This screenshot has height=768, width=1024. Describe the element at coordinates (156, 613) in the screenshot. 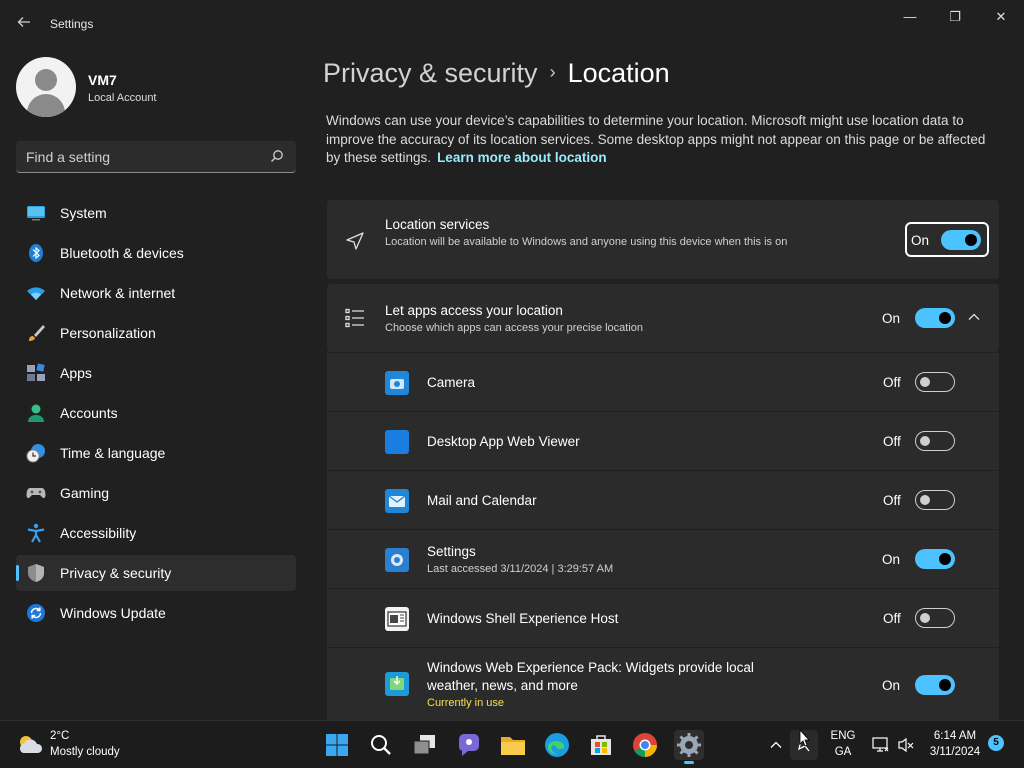

I see `sidebar-item-windows-update: Windows Update` at that location.